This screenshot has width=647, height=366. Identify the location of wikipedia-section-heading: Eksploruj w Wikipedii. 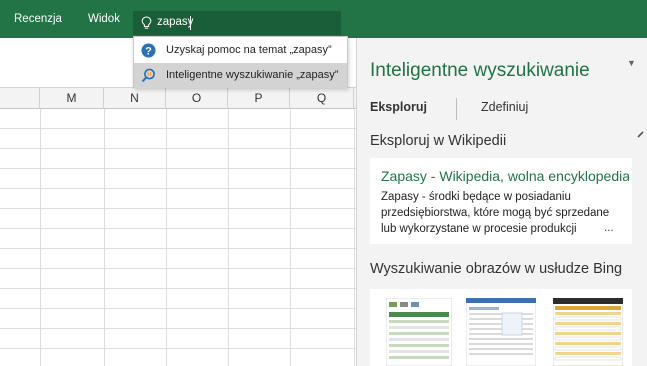
(438, 141).